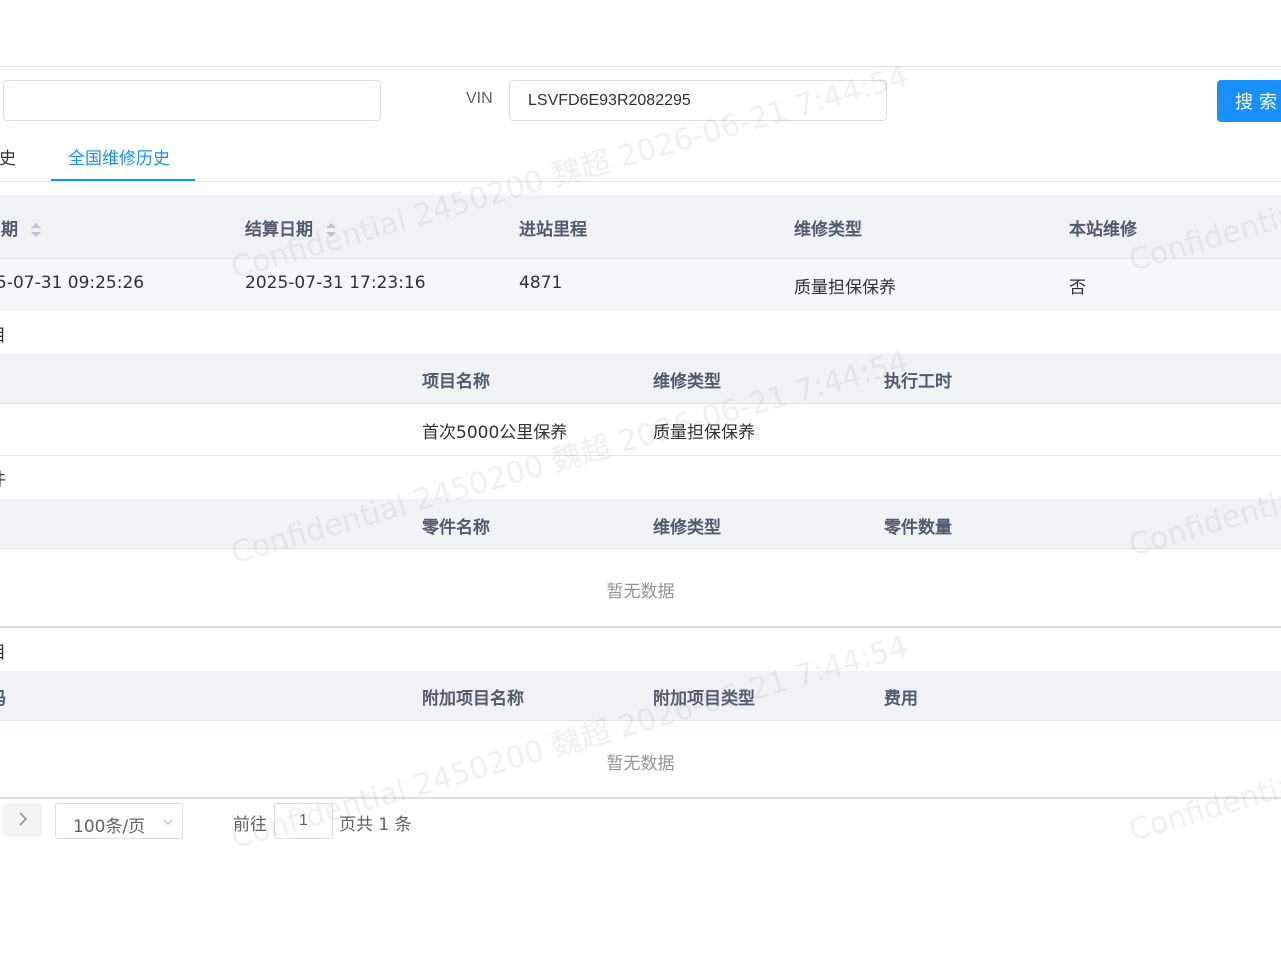 The height and width of the screenshot is (961, 1281). Describe the element at coordinates (640, 764) in the screenshot. I see `extra-empty-text: 暂无数据` at that location.